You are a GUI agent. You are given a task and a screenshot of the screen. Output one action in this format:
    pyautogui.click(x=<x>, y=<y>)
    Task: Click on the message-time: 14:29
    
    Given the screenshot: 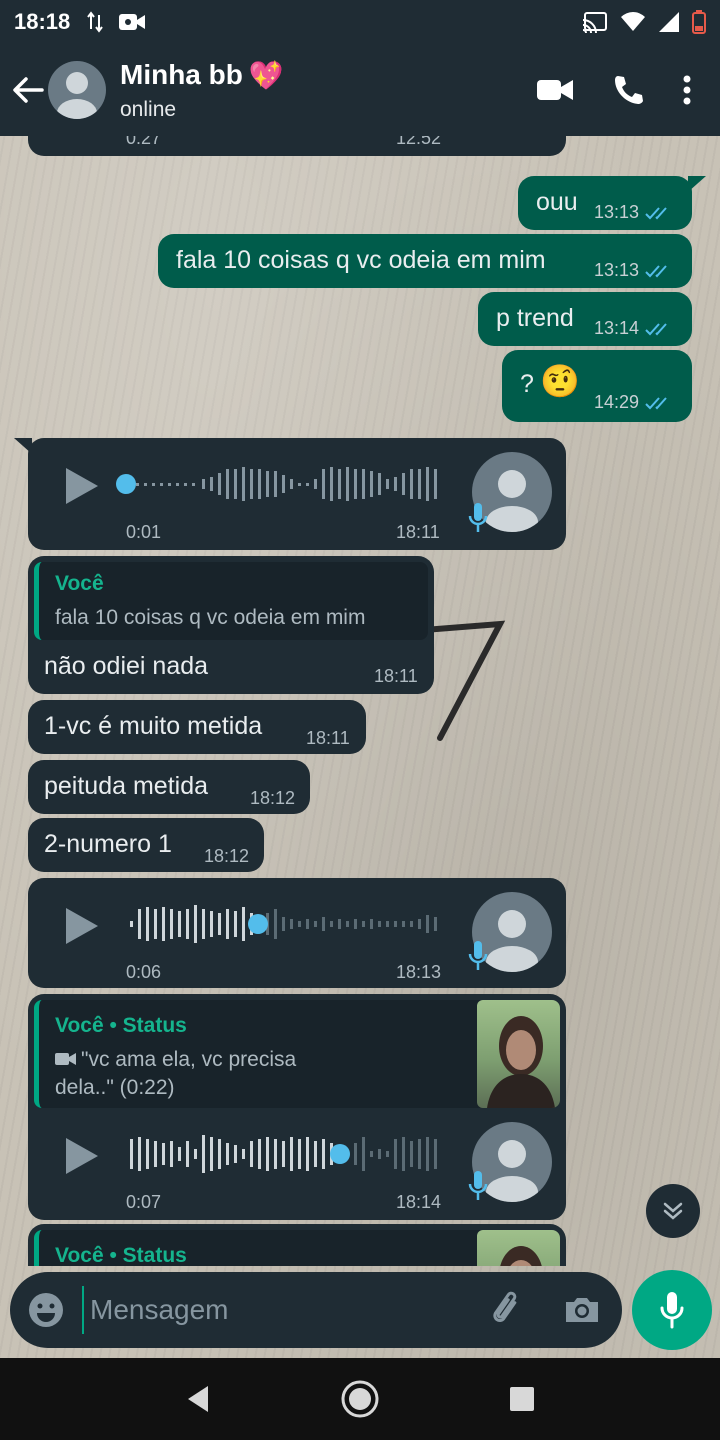 What is the action you would take?
    pyautogui.click(x=617, y=402)
    